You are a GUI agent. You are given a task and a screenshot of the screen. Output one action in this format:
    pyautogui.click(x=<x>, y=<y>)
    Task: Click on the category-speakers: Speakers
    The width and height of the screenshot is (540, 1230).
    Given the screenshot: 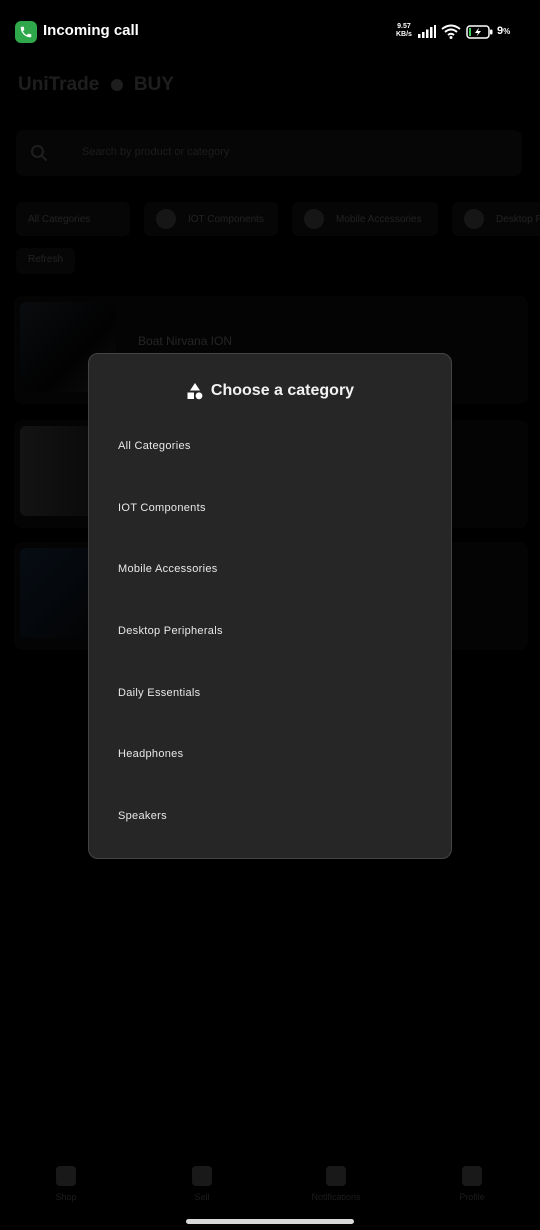 What is the action you would take?
    pyautogui.click(x=142, y=816)
    